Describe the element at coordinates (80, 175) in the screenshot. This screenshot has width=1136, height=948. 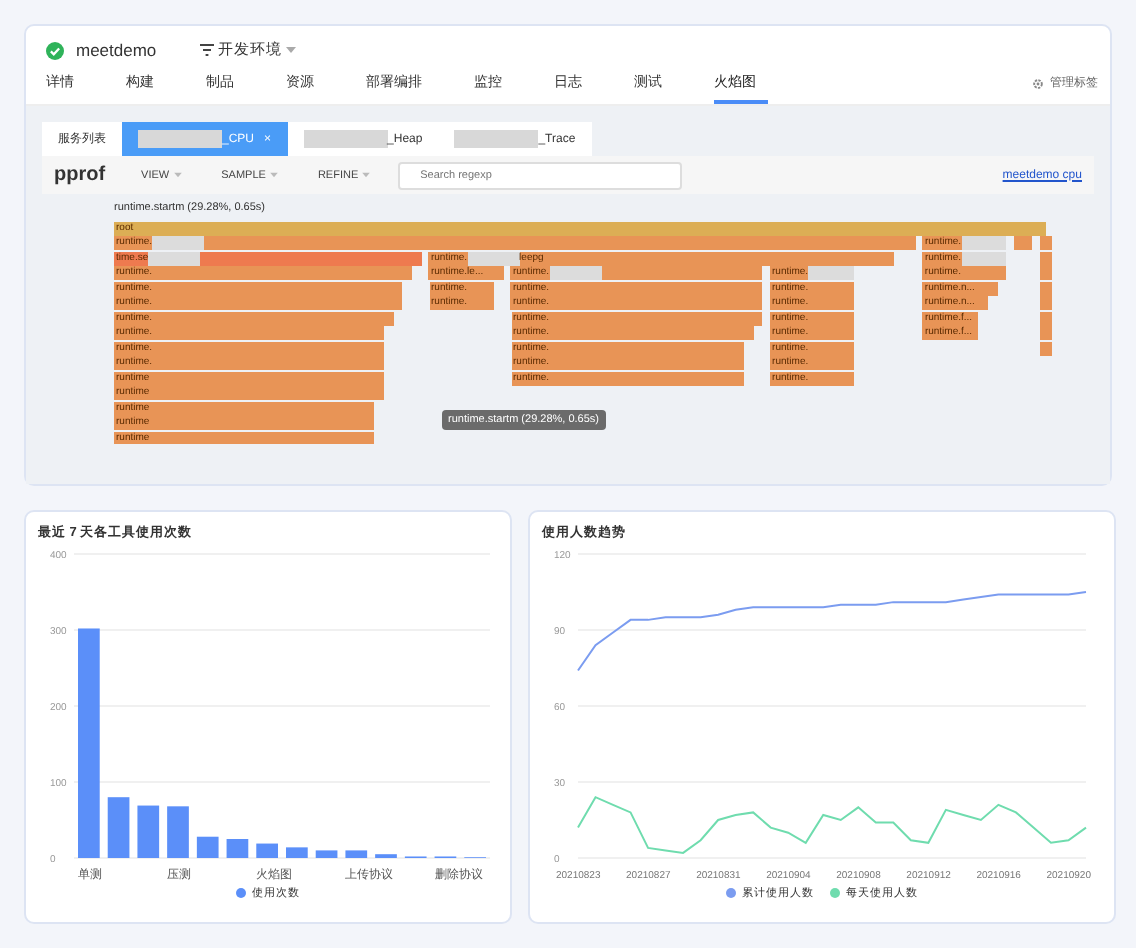
I see `pprof-logo: pprof` at that location.